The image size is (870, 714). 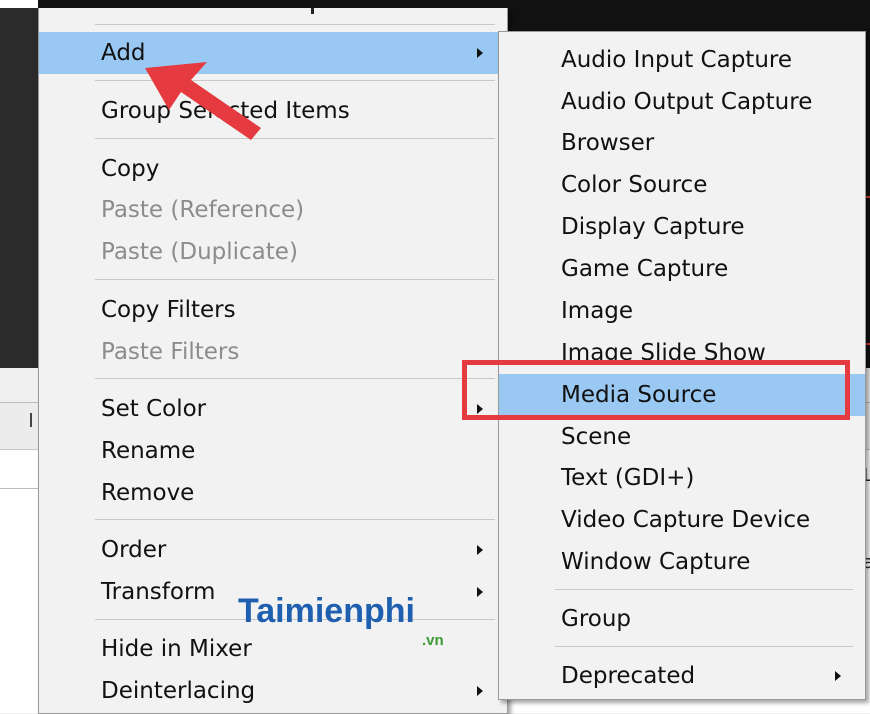 I want to click on submenu-item-color-source: Color Source, so click(x=682, y=185).